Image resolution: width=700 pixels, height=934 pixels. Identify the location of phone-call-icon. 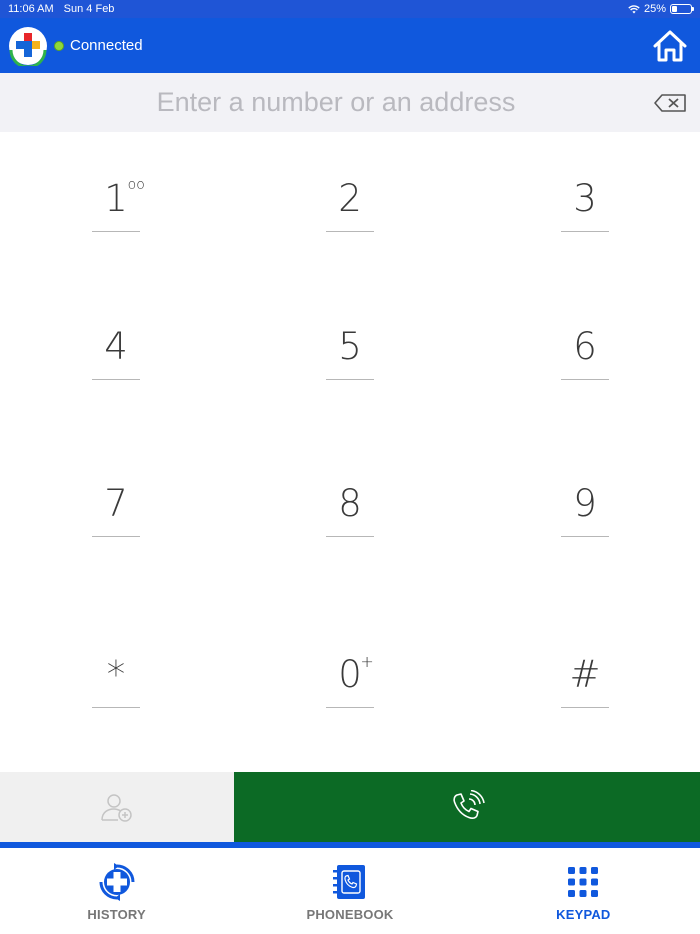
(469, 804).